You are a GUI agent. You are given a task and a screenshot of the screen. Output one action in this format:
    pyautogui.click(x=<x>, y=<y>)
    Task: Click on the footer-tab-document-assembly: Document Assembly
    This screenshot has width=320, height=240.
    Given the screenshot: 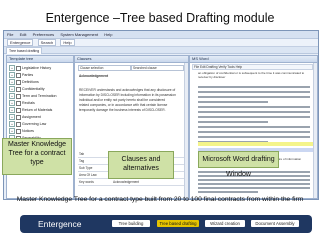 What is the action you would take?
    pyautogui.click(x=275, y=223)
    